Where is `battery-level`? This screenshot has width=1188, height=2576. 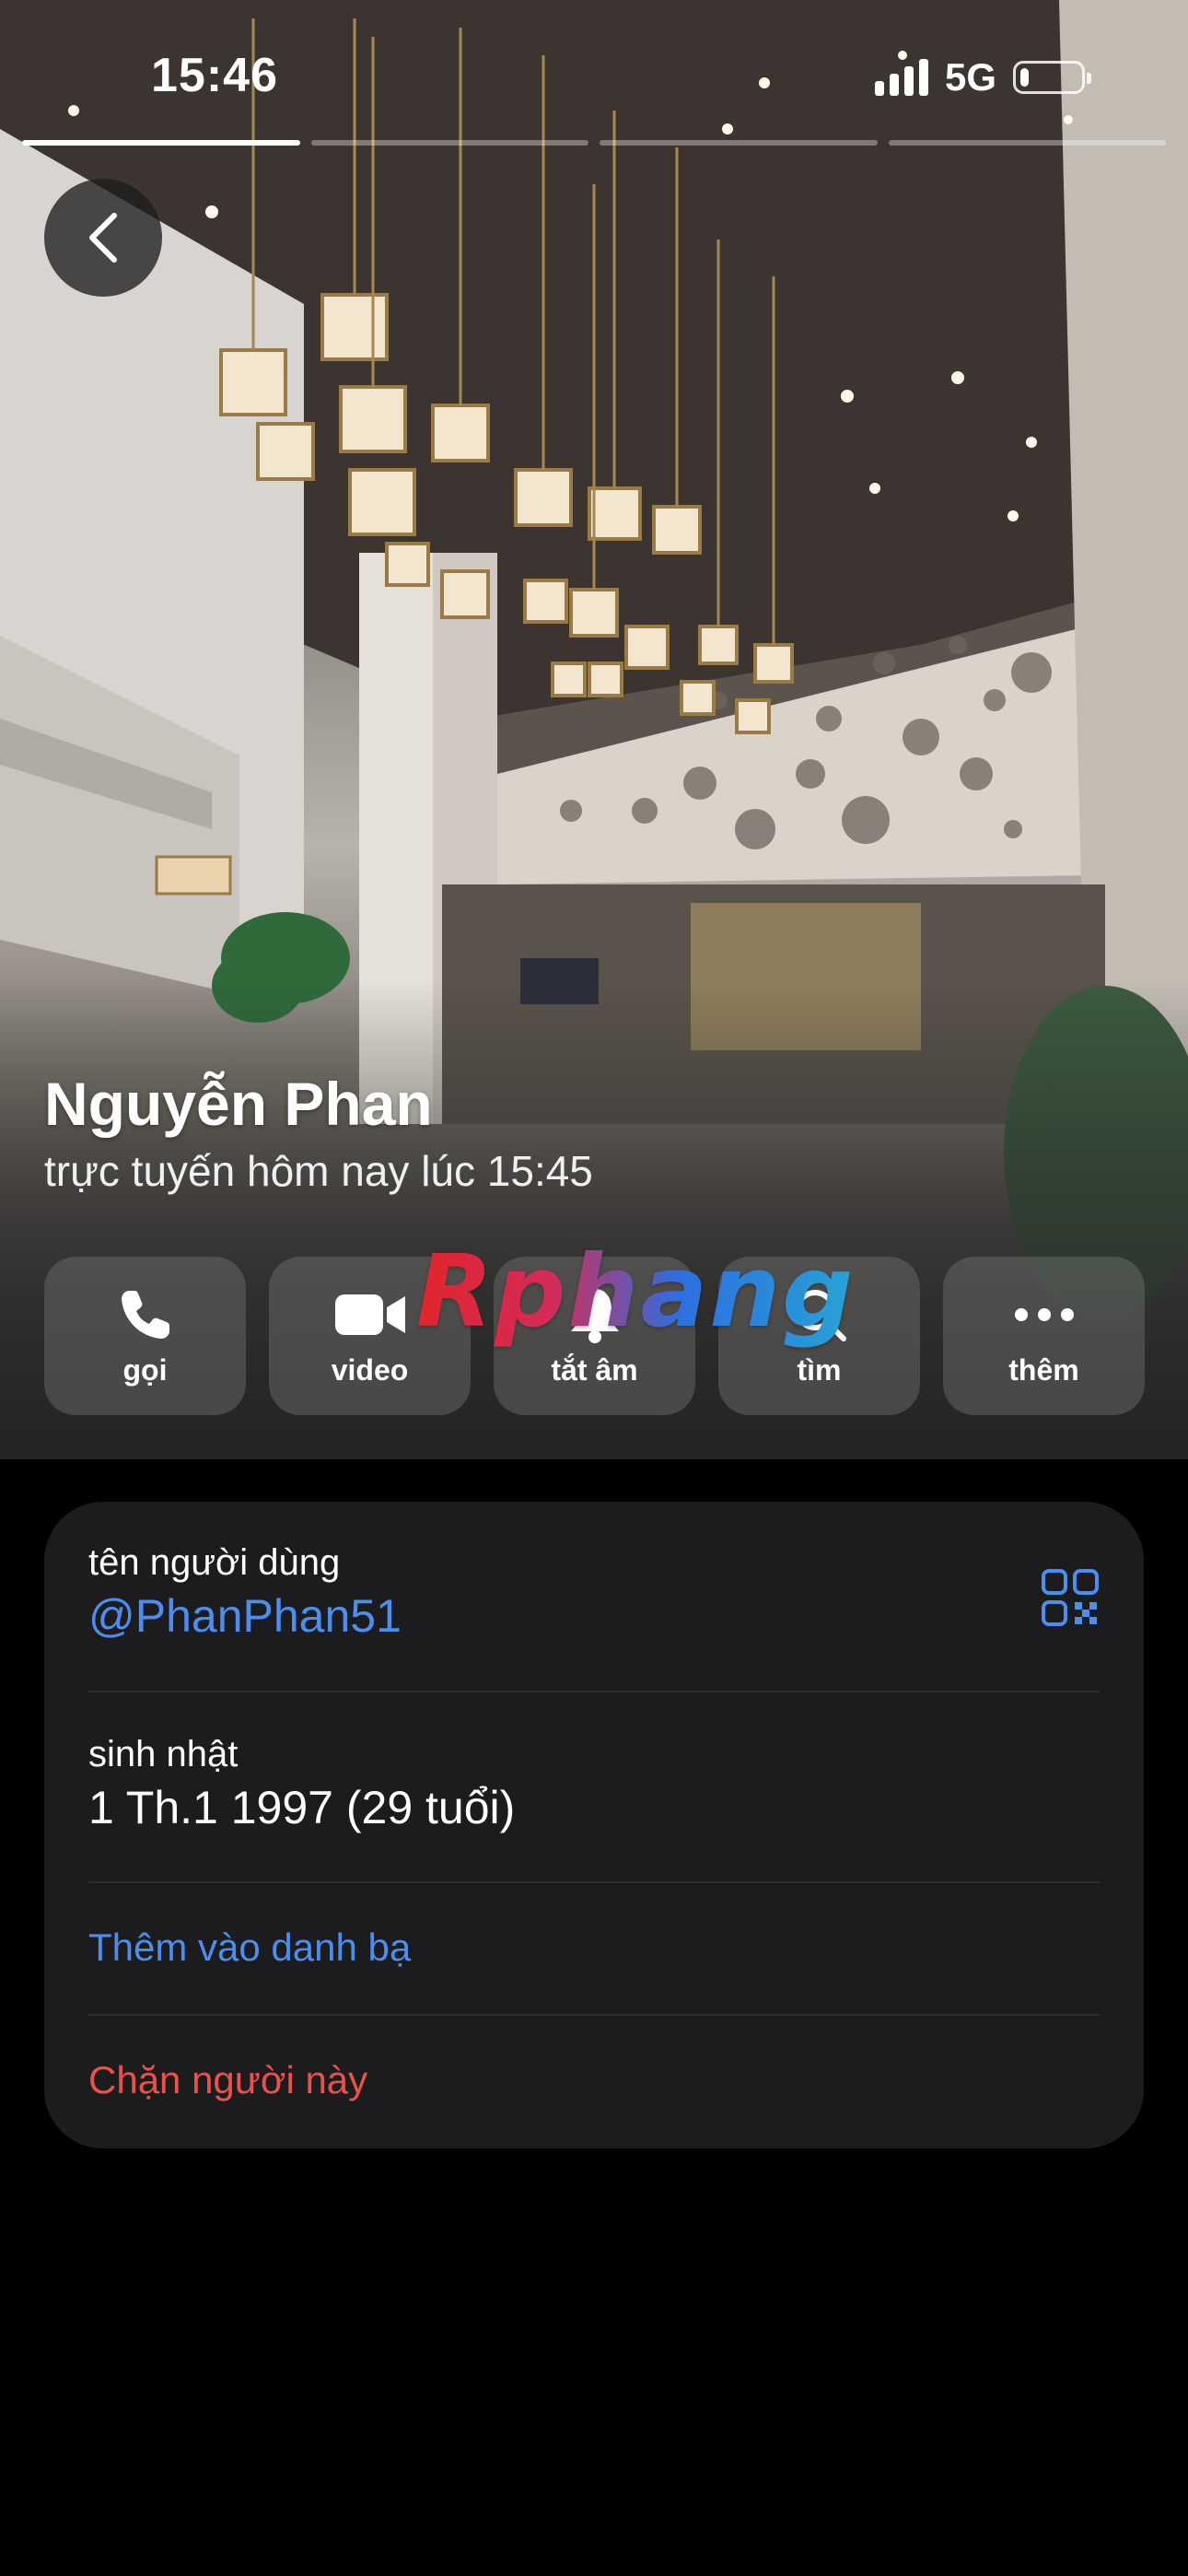
battery-level is located at coordinates (1024, 77).